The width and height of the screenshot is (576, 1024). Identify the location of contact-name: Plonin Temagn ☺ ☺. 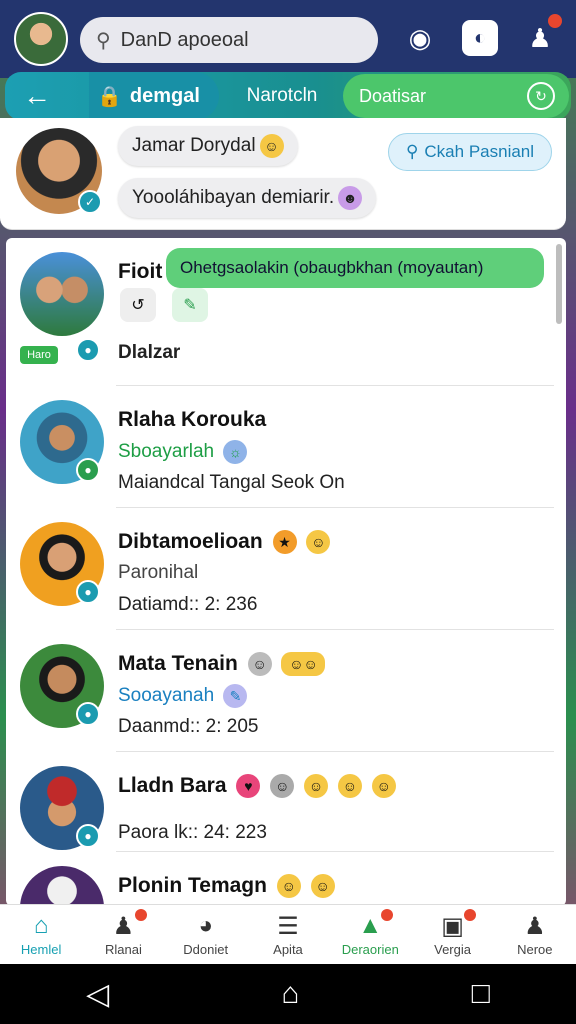
(226, 886).